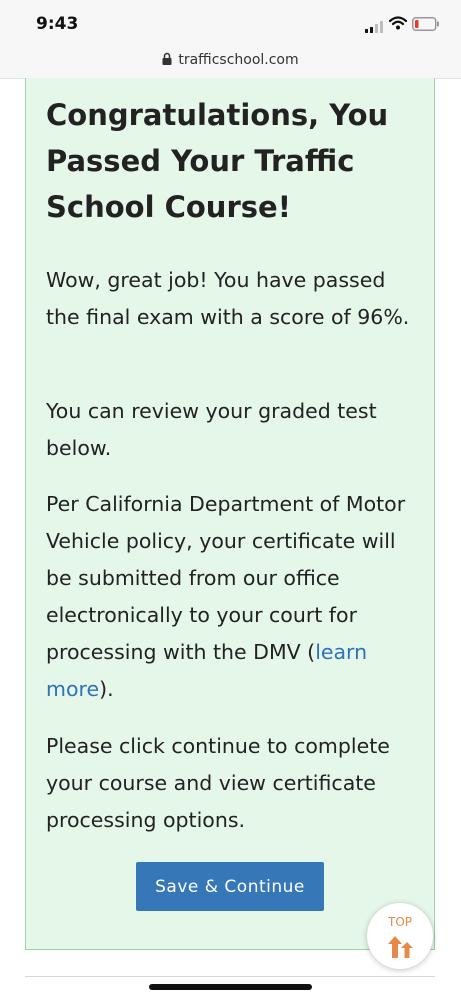 This screenshot has width=461, height=1000. Describe the element at coordinates (230, 22) in the screenshot. I see `status-bar: 9:43` at that location.